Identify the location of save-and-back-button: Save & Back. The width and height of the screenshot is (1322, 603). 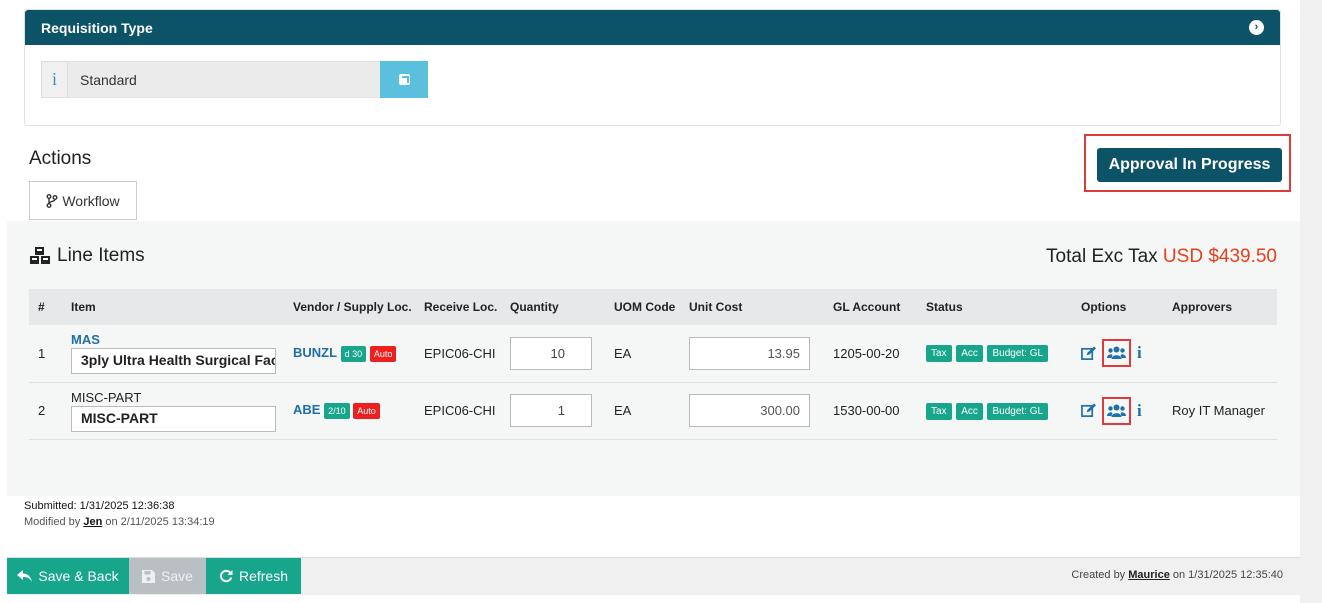
(68, 576).